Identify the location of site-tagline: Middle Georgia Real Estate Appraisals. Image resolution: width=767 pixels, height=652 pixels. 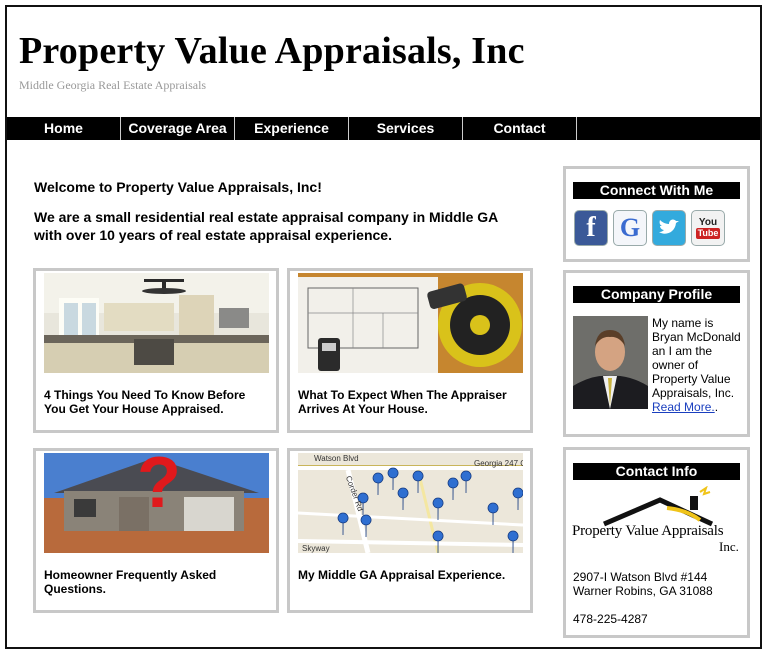
(113, 85).